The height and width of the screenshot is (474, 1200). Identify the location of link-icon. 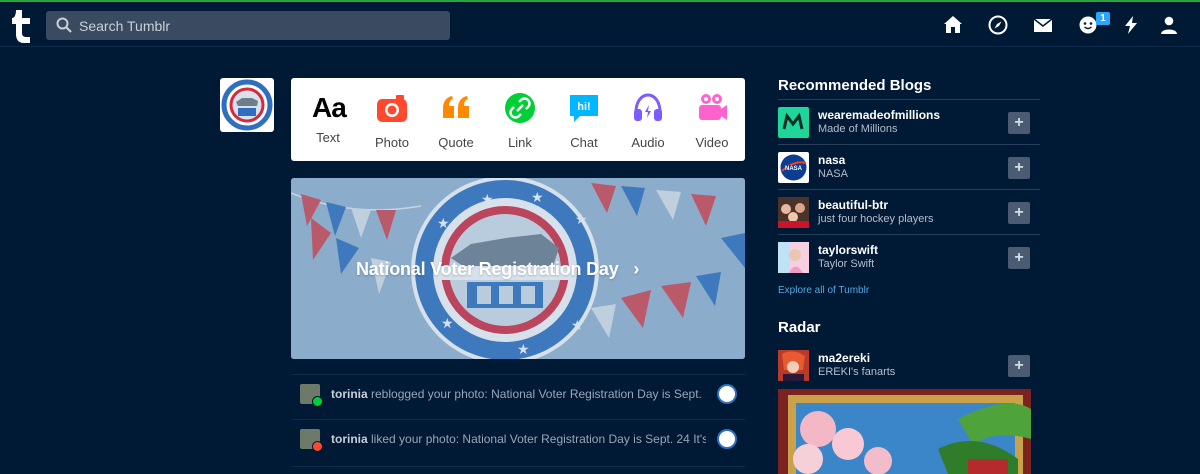
(520, 108).